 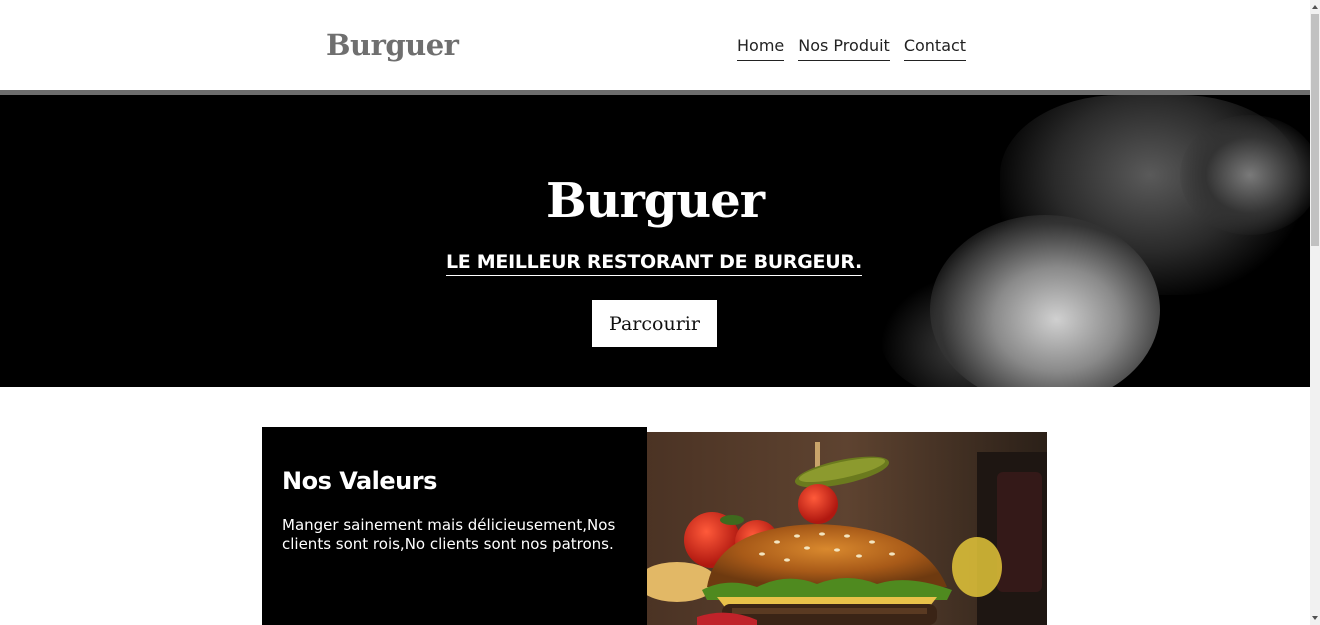 What do you see at coordinates (655, 45) in the screenshot?
I see `site-header: Burguer Home Nos Produit Contact` at bounding box center [655, 45].